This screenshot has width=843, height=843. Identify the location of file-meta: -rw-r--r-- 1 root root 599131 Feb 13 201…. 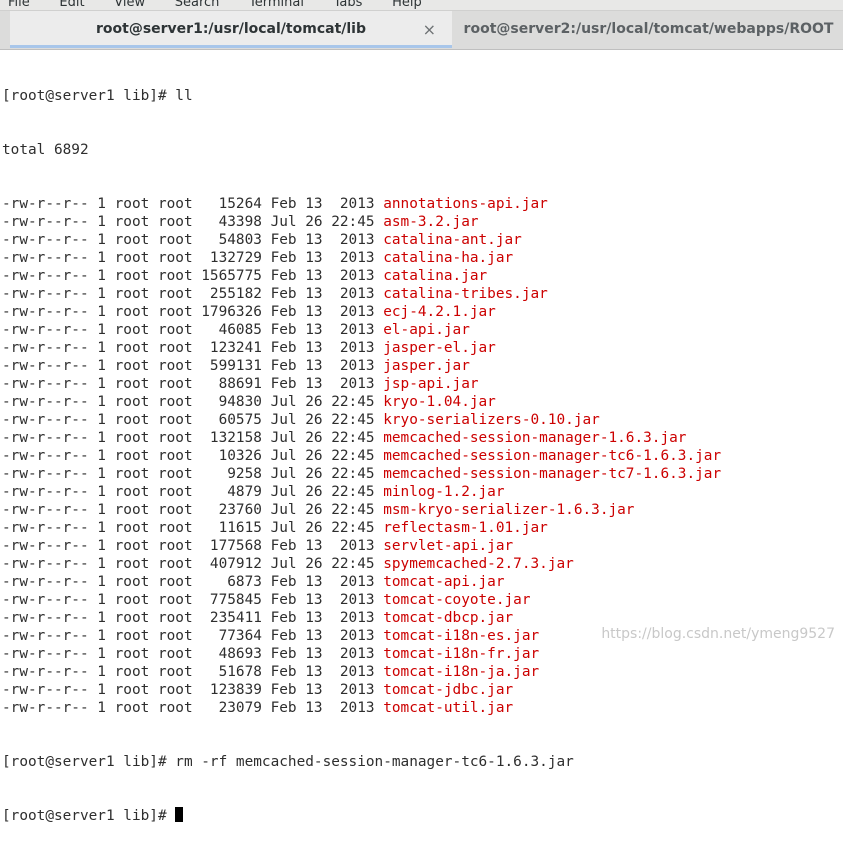
(193, 366).